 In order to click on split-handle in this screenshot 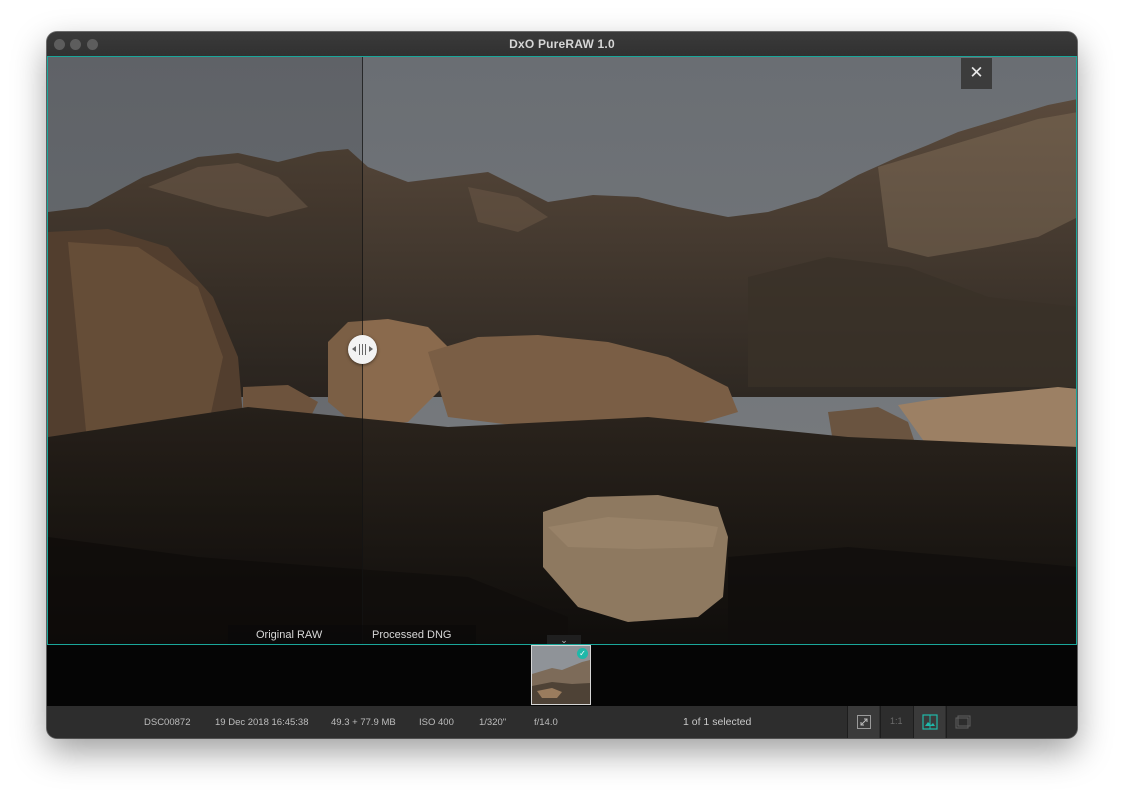, I will do `click(362, 349)`.